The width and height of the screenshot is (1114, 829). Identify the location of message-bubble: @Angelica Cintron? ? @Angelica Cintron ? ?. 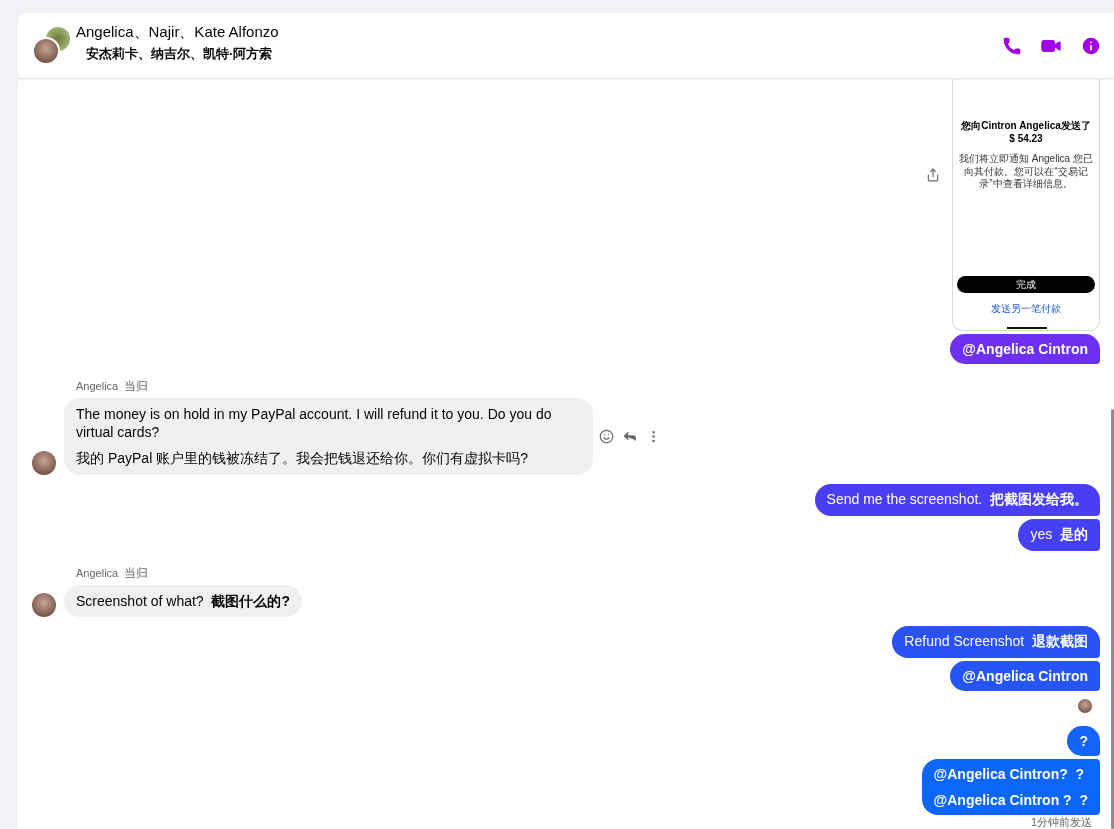
(1010, 786).